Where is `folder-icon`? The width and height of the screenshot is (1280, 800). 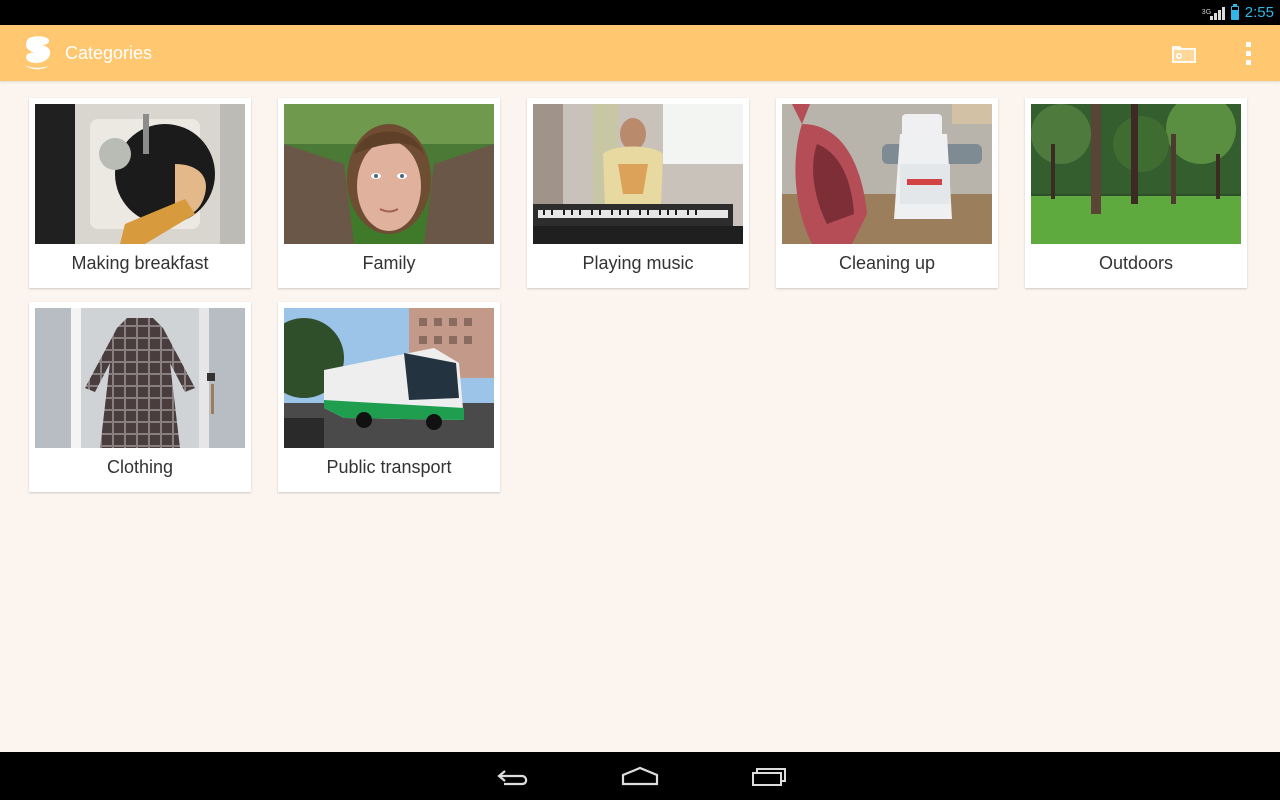 folder-icon is located at coordinates (1184, 54).